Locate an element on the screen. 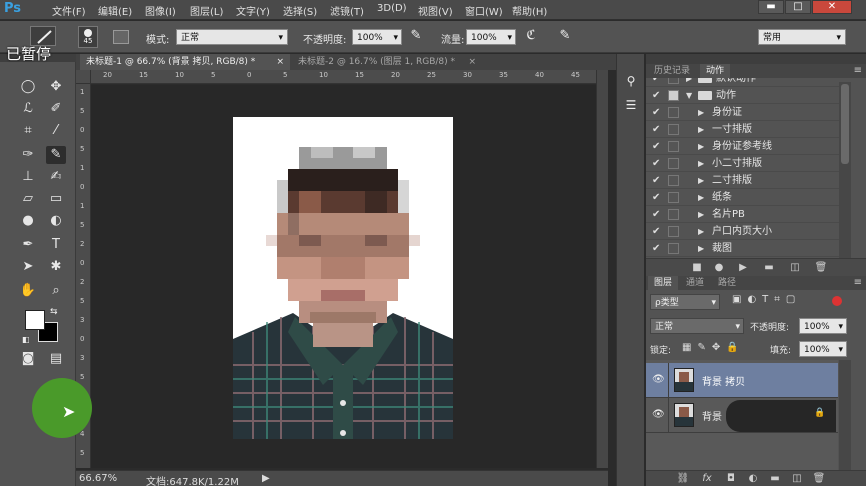  foreground-color-swatch is located at coordinates (35, 320).